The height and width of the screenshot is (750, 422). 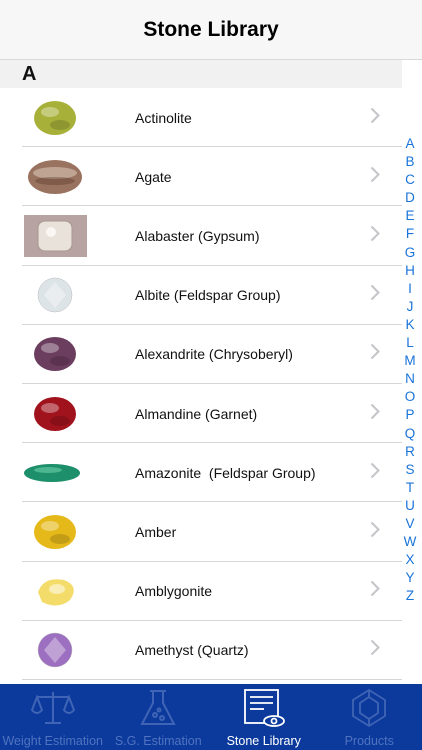 What do you see at coordinates (409, 470) in the screenshot?
I see `index-letter: S` at bounding box center [409, 470].